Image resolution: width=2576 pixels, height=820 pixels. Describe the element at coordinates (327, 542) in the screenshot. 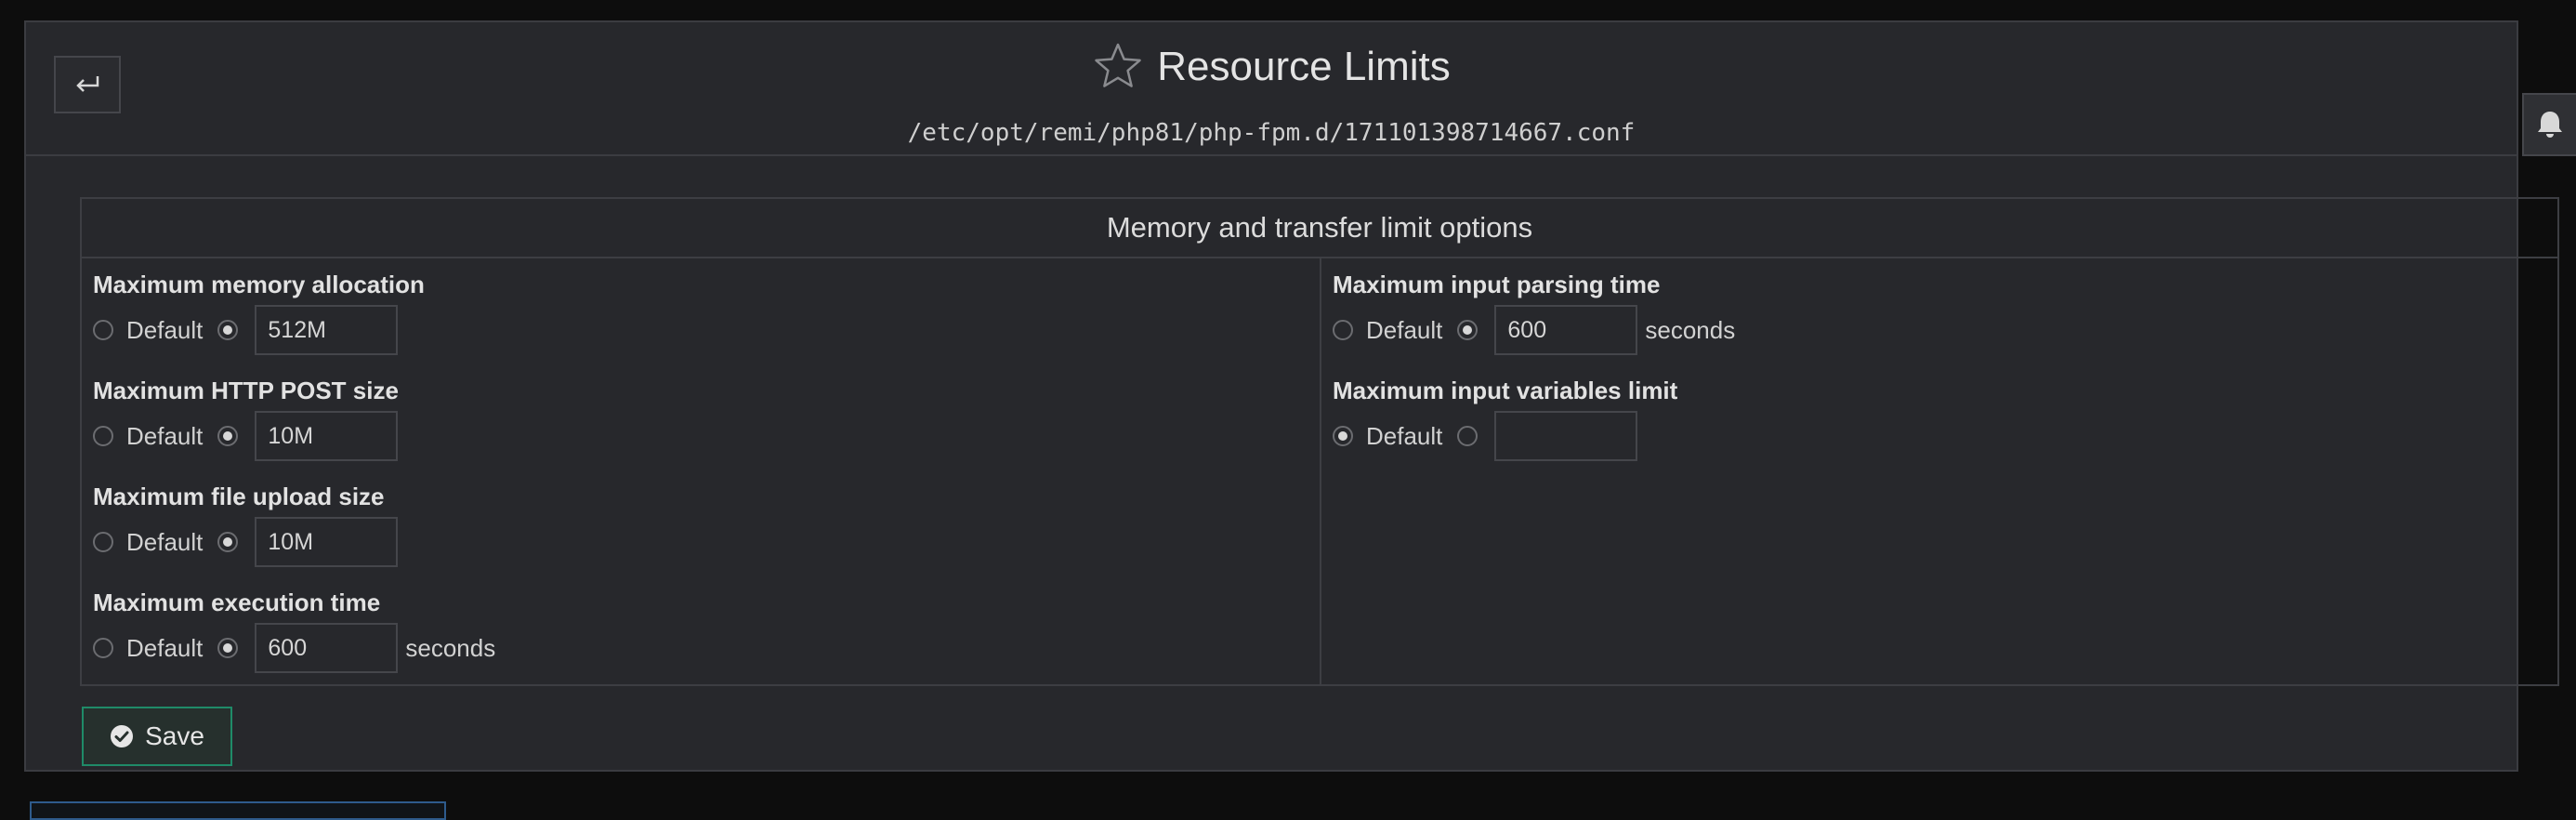

I see `upload-max-filesize-input` at that location.